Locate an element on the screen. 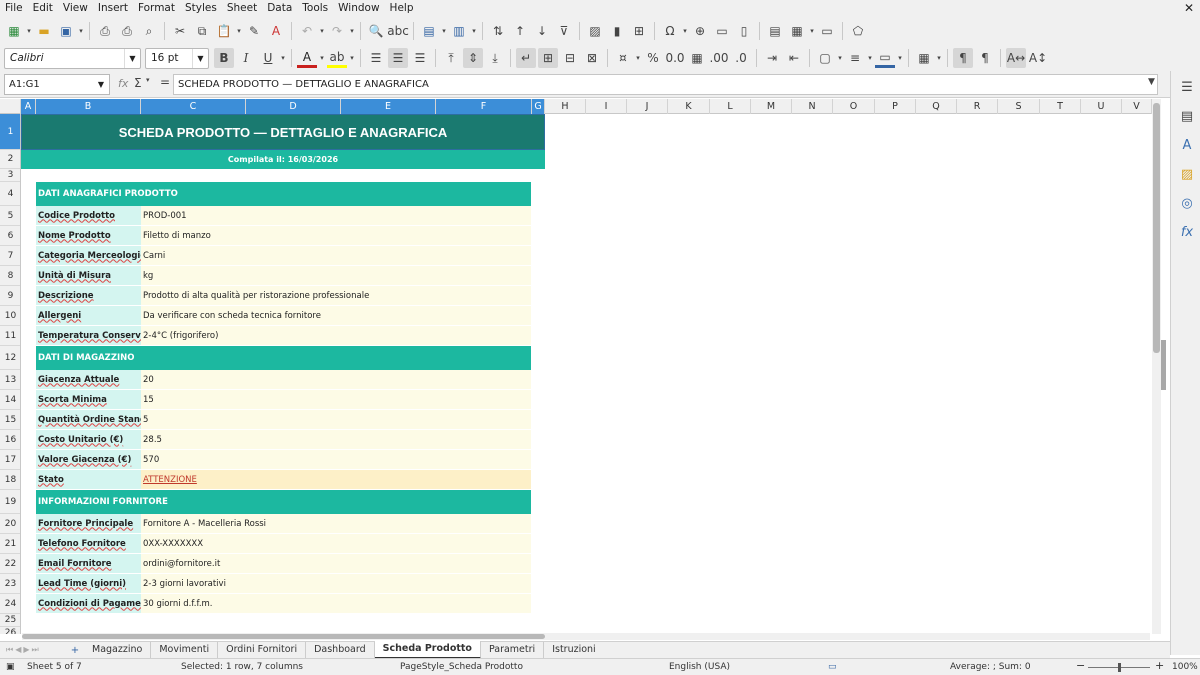 The image size is (1200, 675). column-header-d: D is located at coordinates (293, 106).